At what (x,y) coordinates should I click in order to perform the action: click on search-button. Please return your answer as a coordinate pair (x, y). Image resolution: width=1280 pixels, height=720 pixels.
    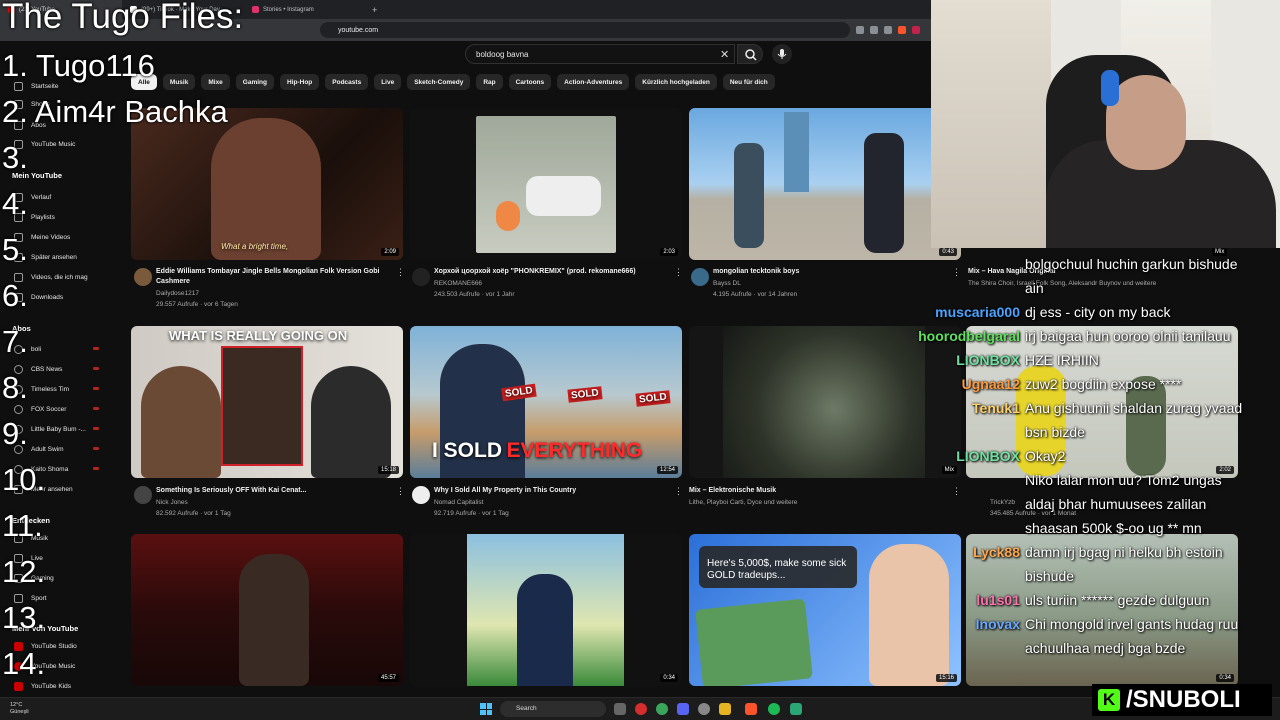
    Looking at the image, I should click on (750, 54).